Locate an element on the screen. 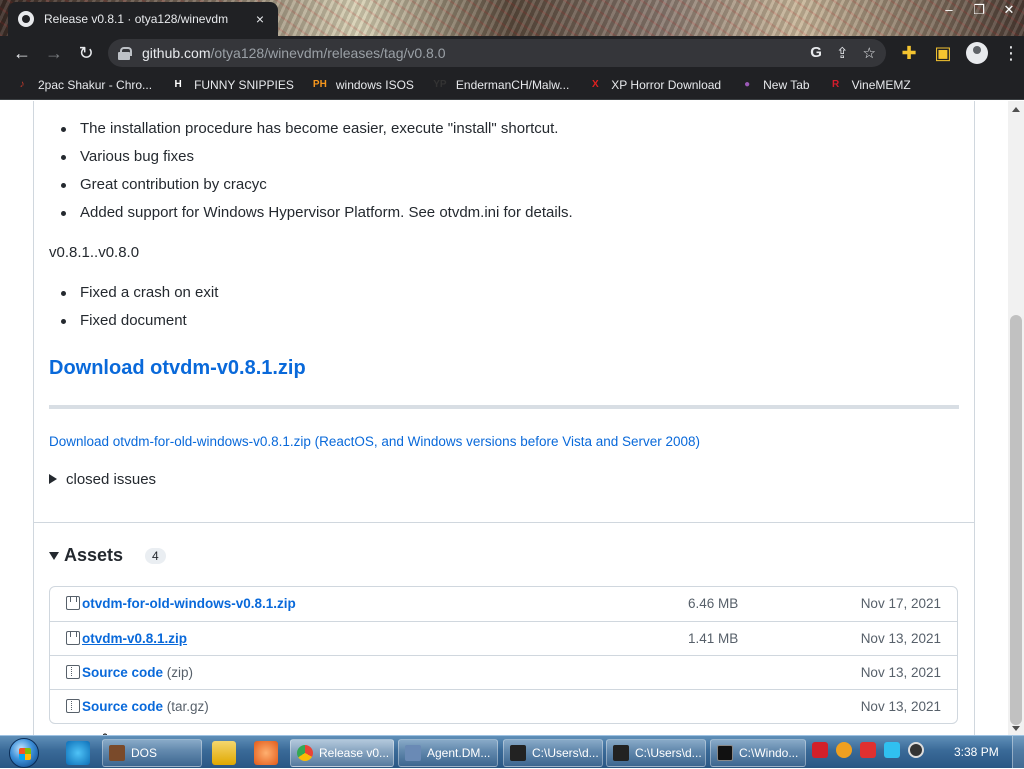 This screenshot has width=1024, height=769. internet-explorer-icon is located at coordinates (78, 753).